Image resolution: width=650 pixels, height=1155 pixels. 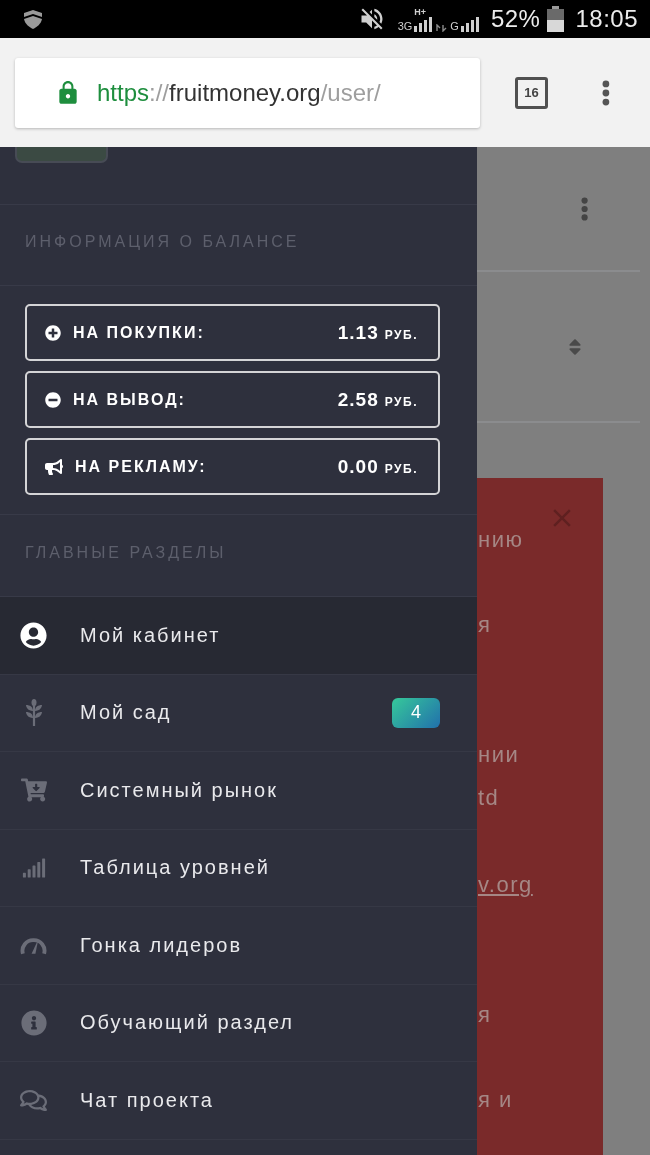 What do you see at coordinates (33, 867) in the screenshot?
I see `bar-chart-icon` at bounding box center [33, 867].